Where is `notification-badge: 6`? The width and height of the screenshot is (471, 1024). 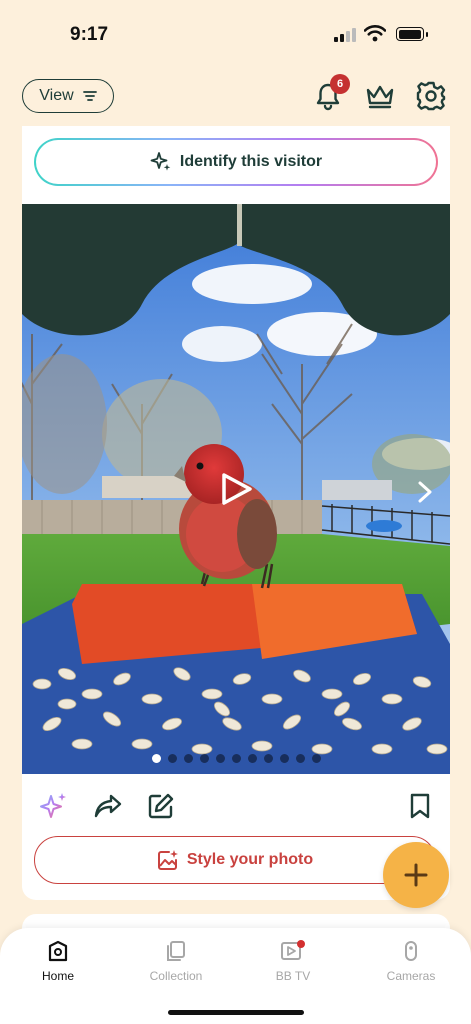
notification-badge: 6 is located at coordinates (340, 84).